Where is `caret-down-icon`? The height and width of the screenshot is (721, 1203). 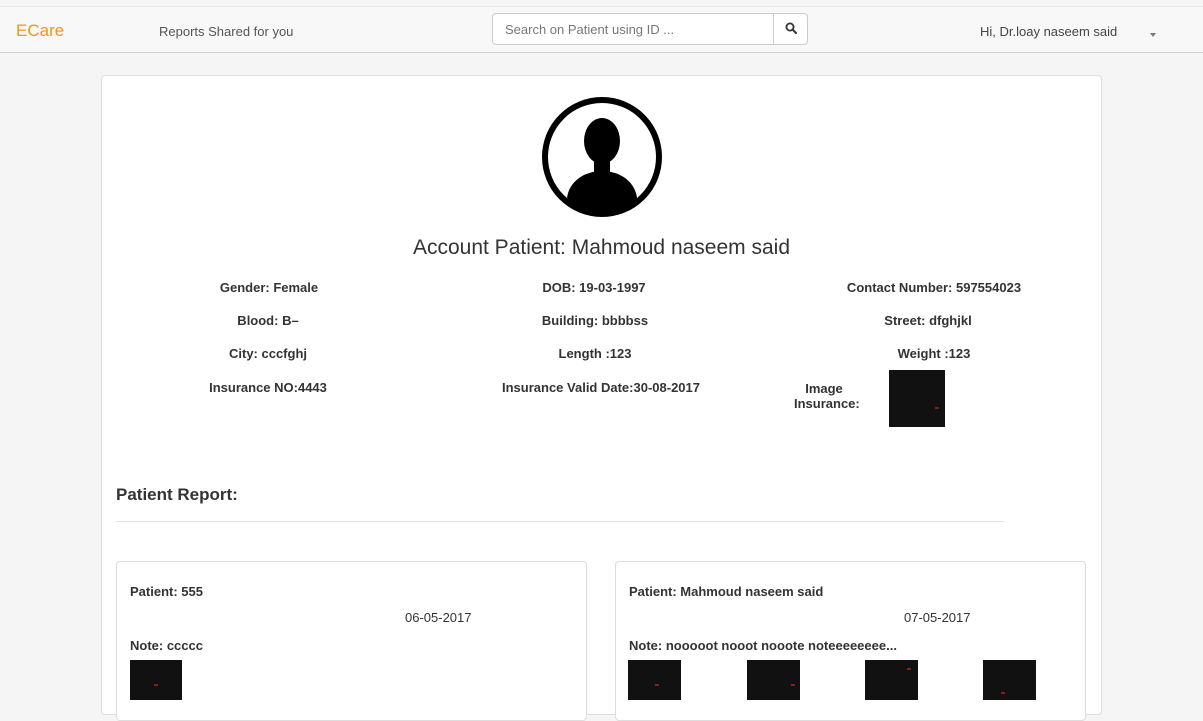 caret-down-icon is located at coordinates (1153, 35).